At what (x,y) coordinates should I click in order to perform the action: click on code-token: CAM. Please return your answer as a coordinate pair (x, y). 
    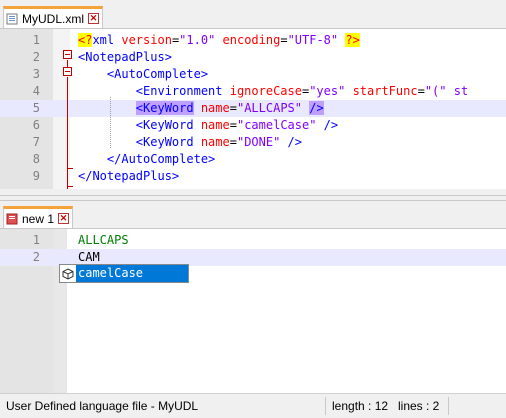
    Looking at the image, I should click on (89, 257).